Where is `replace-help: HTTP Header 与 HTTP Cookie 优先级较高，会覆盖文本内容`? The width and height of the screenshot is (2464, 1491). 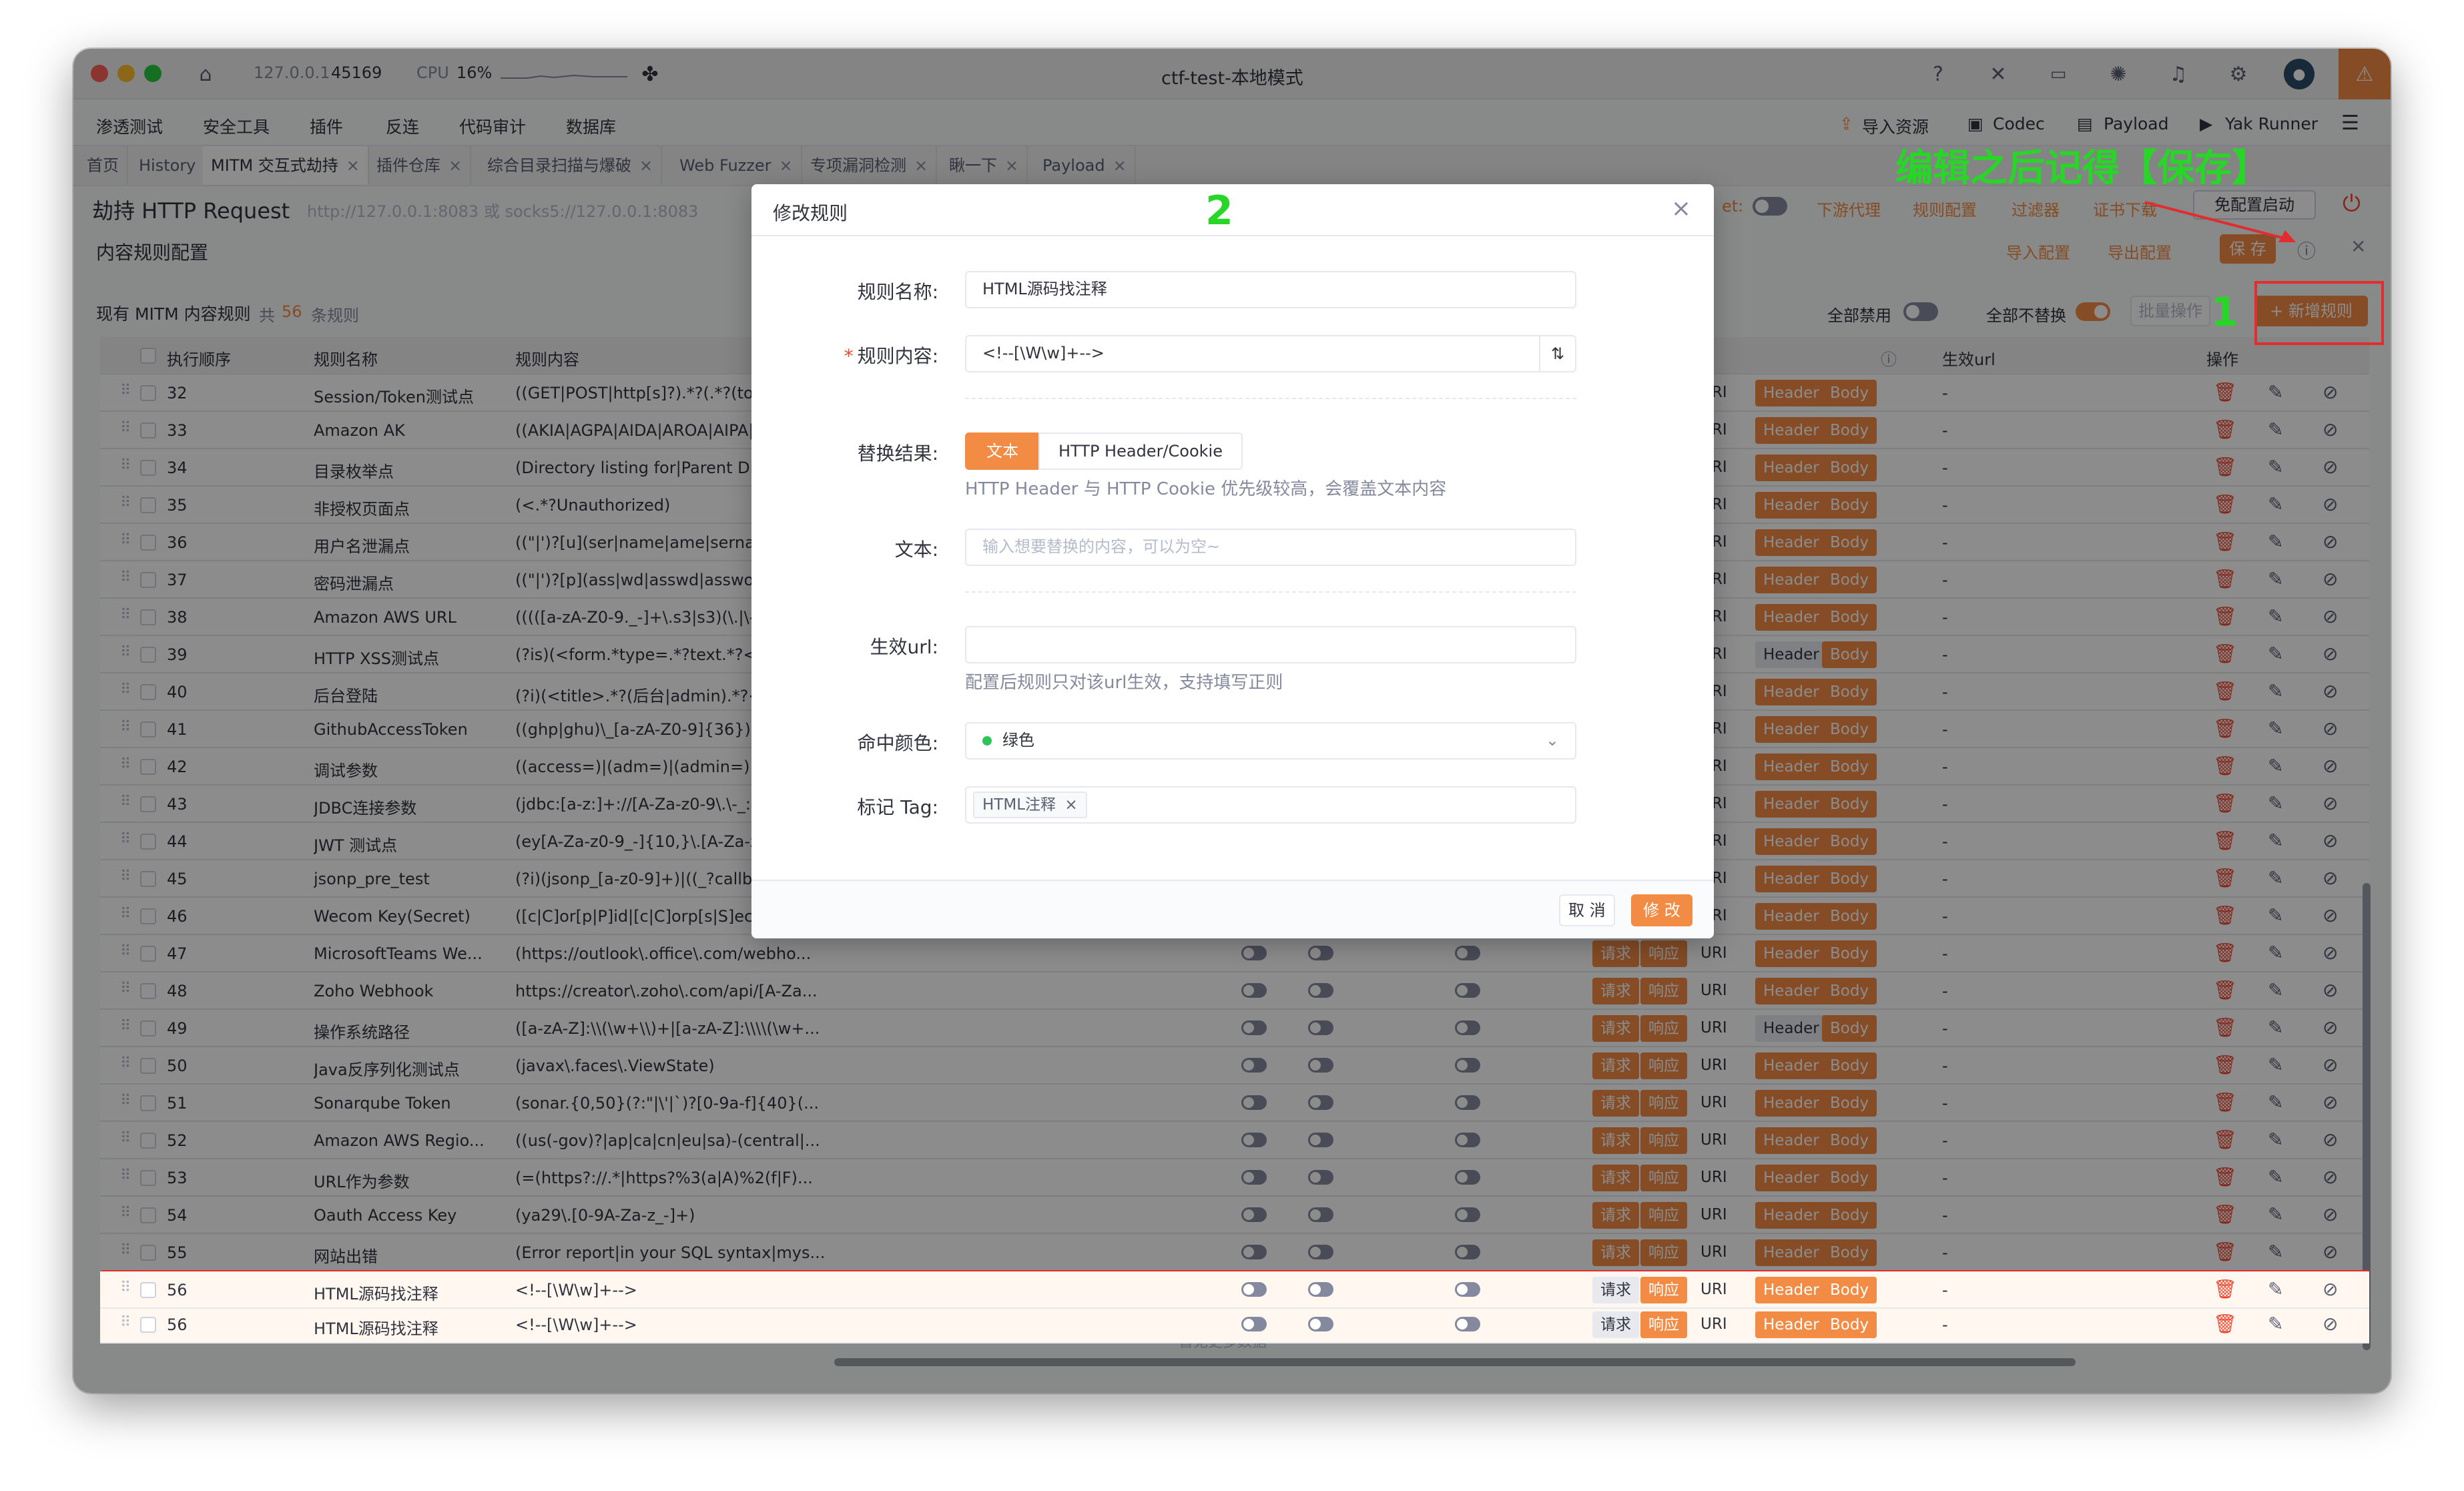
replace-help: HTTP Header 与 HTTP Cookie 优先级较高，会覆盖文本内容 is located at coordinates (1206, 489).